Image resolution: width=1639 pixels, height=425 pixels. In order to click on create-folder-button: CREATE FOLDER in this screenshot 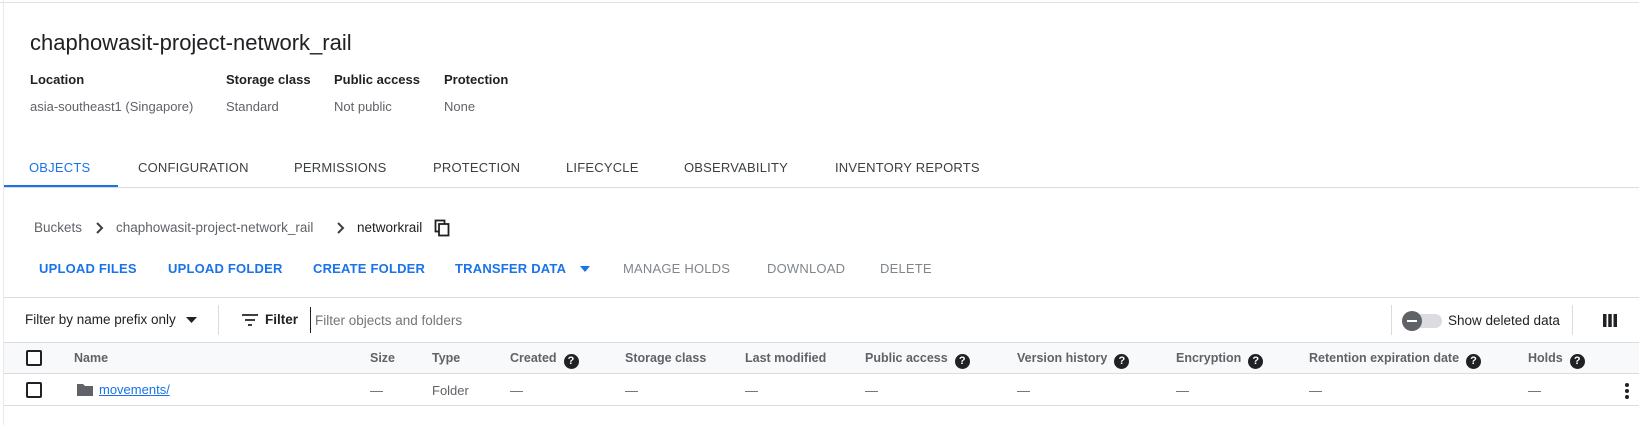, I will do `click(369, 268)`.